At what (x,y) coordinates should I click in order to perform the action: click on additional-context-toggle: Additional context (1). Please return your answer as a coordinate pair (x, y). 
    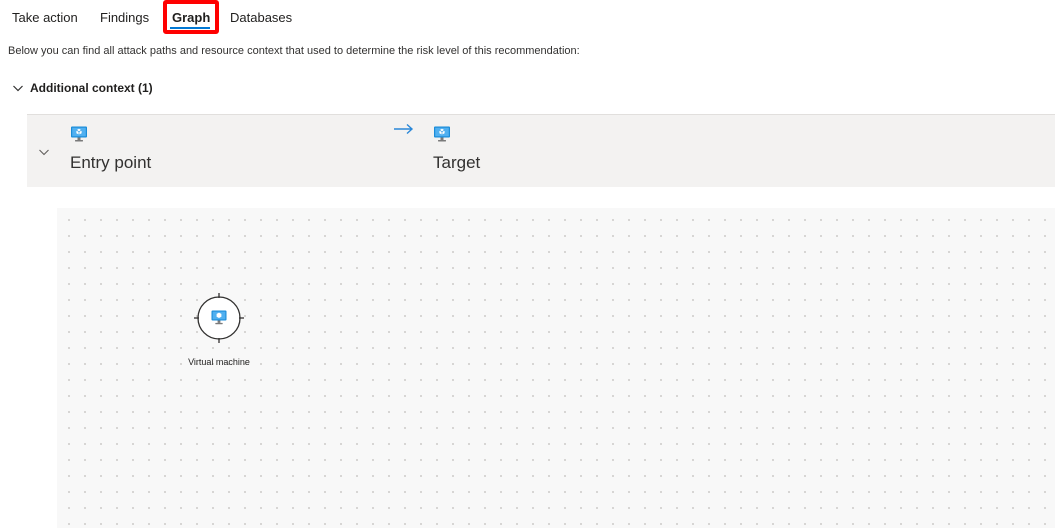
    Looking at the image, I should click on (82, 88).